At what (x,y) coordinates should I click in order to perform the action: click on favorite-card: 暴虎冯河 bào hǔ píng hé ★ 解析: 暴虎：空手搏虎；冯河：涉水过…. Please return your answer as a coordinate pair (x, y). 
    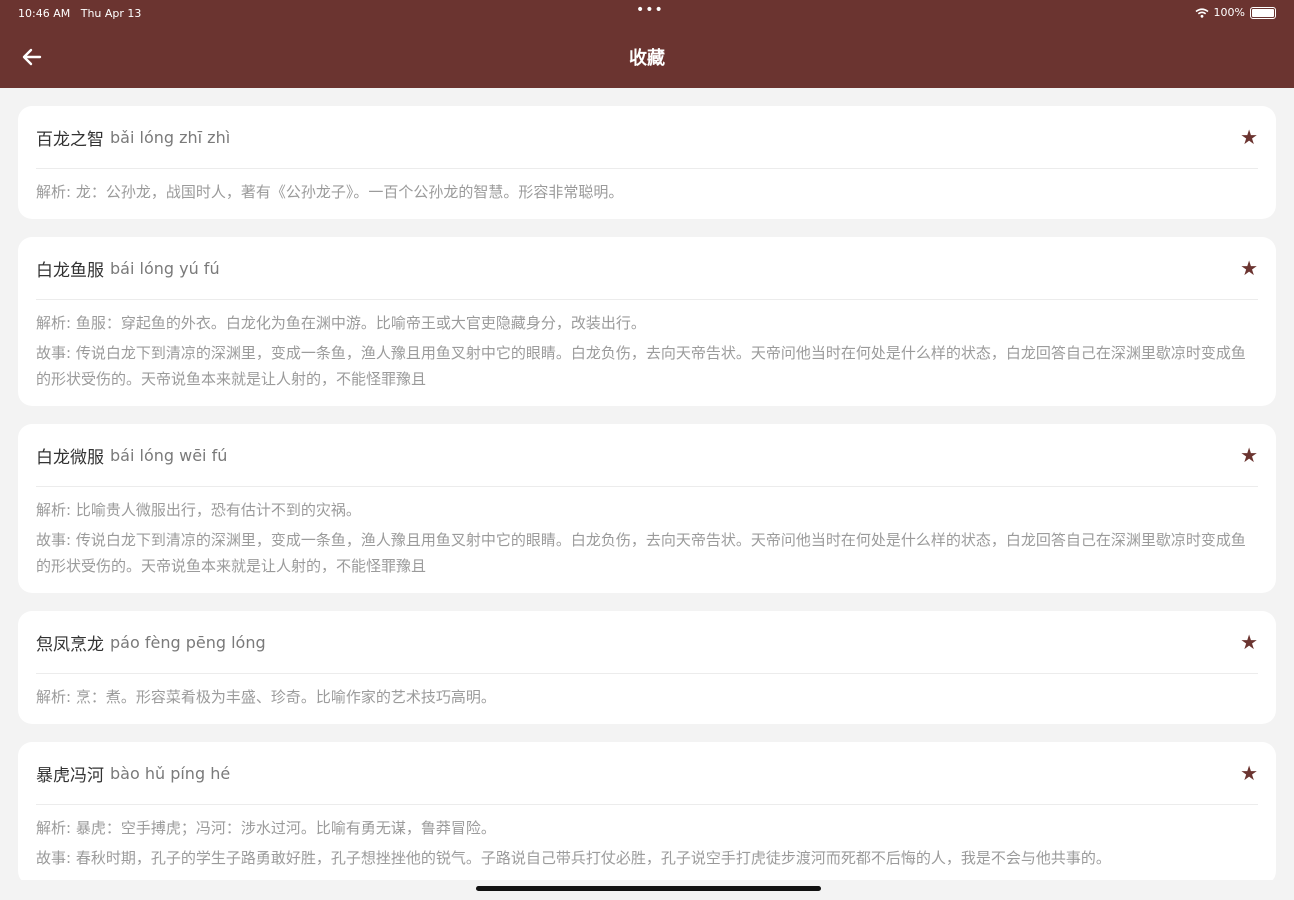
    Looking at the image, I should click on (647, 811).